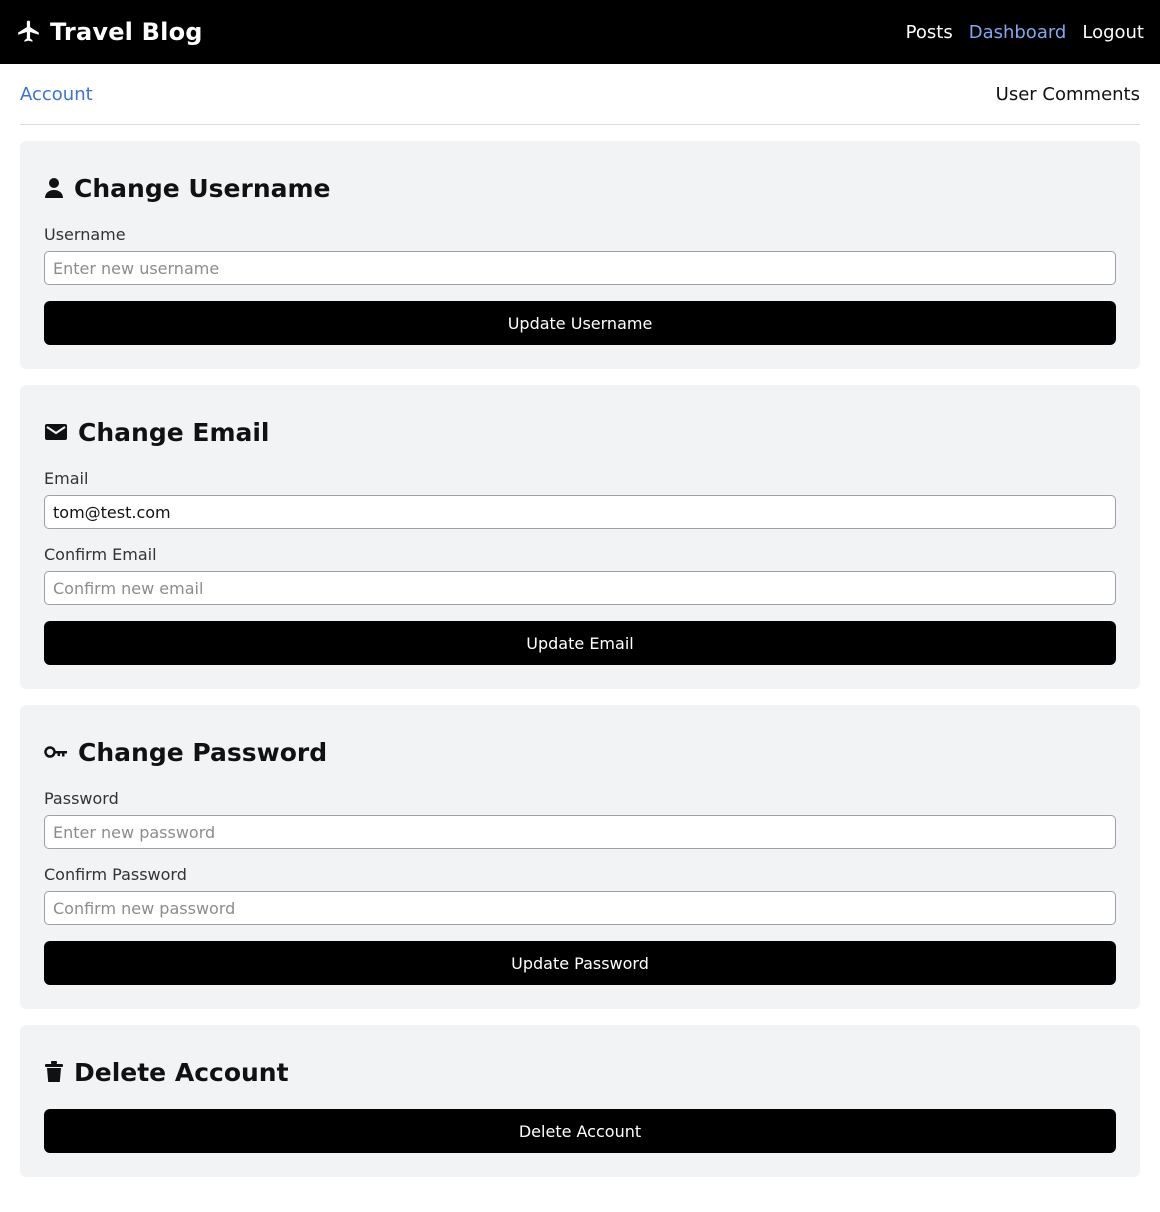  I want to click on envelope-icon, so click(56, 432).